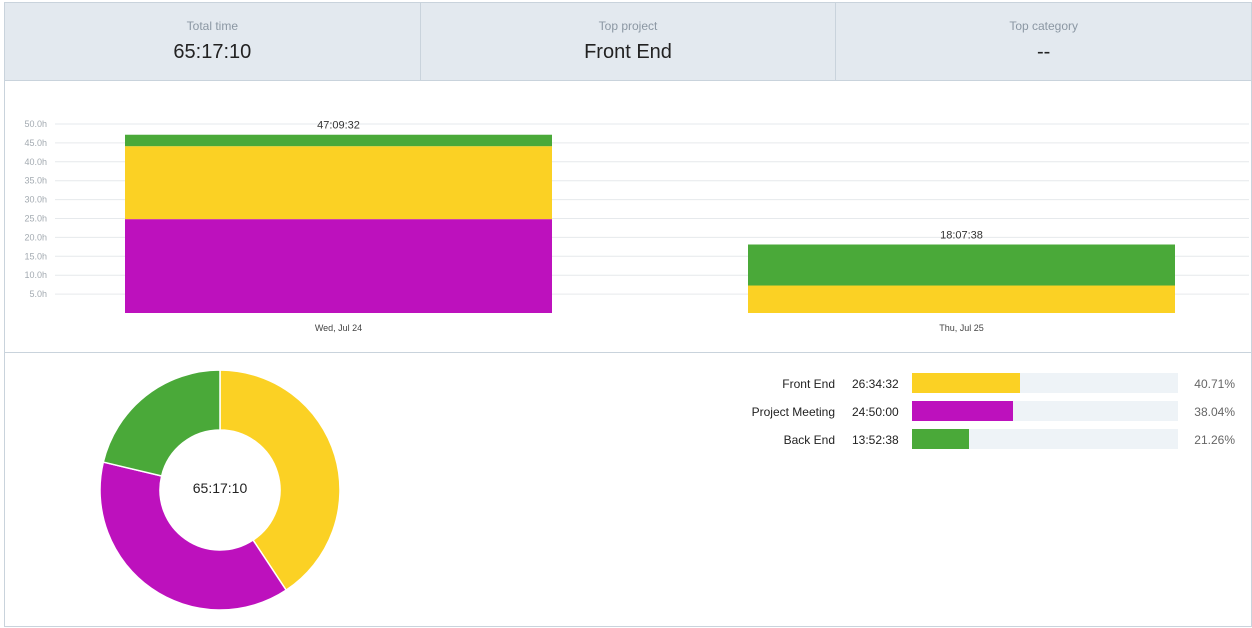  Describe the element at coordinates (38, 294) in the screenshot. I see `y-tick-label: 5.0h` at that location.